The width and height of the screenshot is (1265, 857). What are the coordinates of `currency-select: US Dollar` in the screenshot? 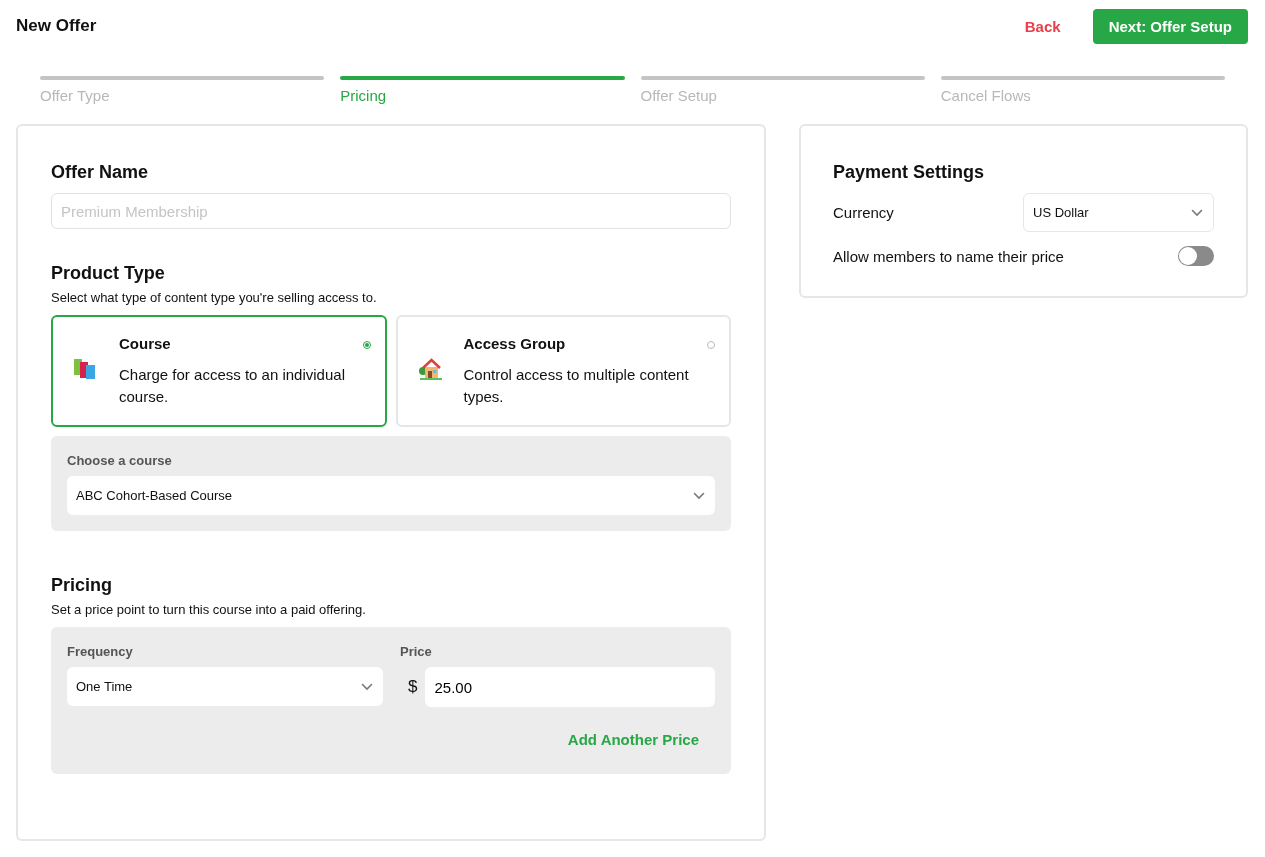 It's located at (1118, 212).